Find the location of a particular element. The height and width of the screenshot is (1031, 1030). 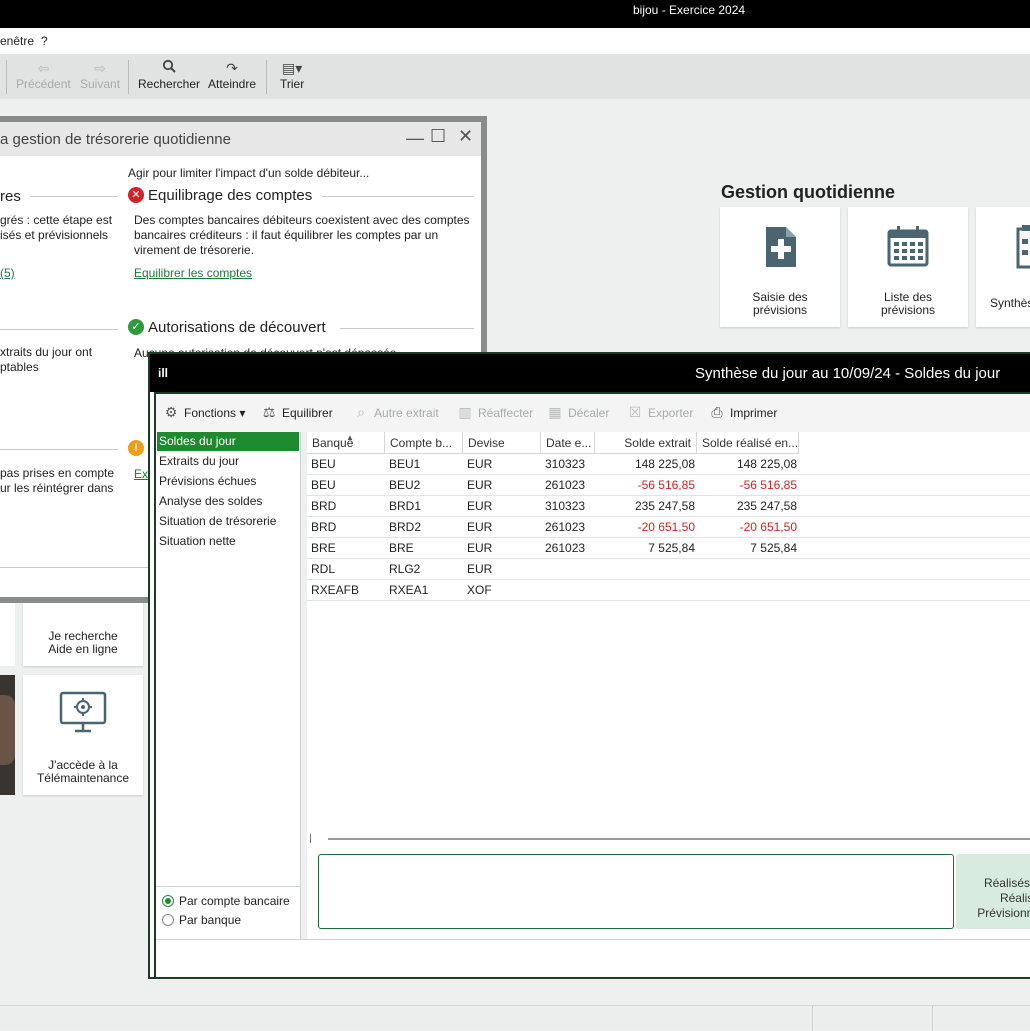

saisie-previsions-card: Saisie des prévisions is located at coordinates (780, 267).